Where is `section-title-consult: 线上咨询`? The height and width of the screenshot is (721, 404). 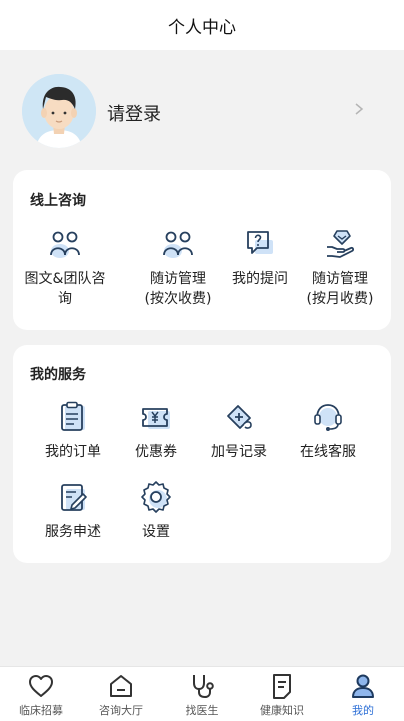
section-title-consult: 线上咨询 is located at coordinates (58, 201).